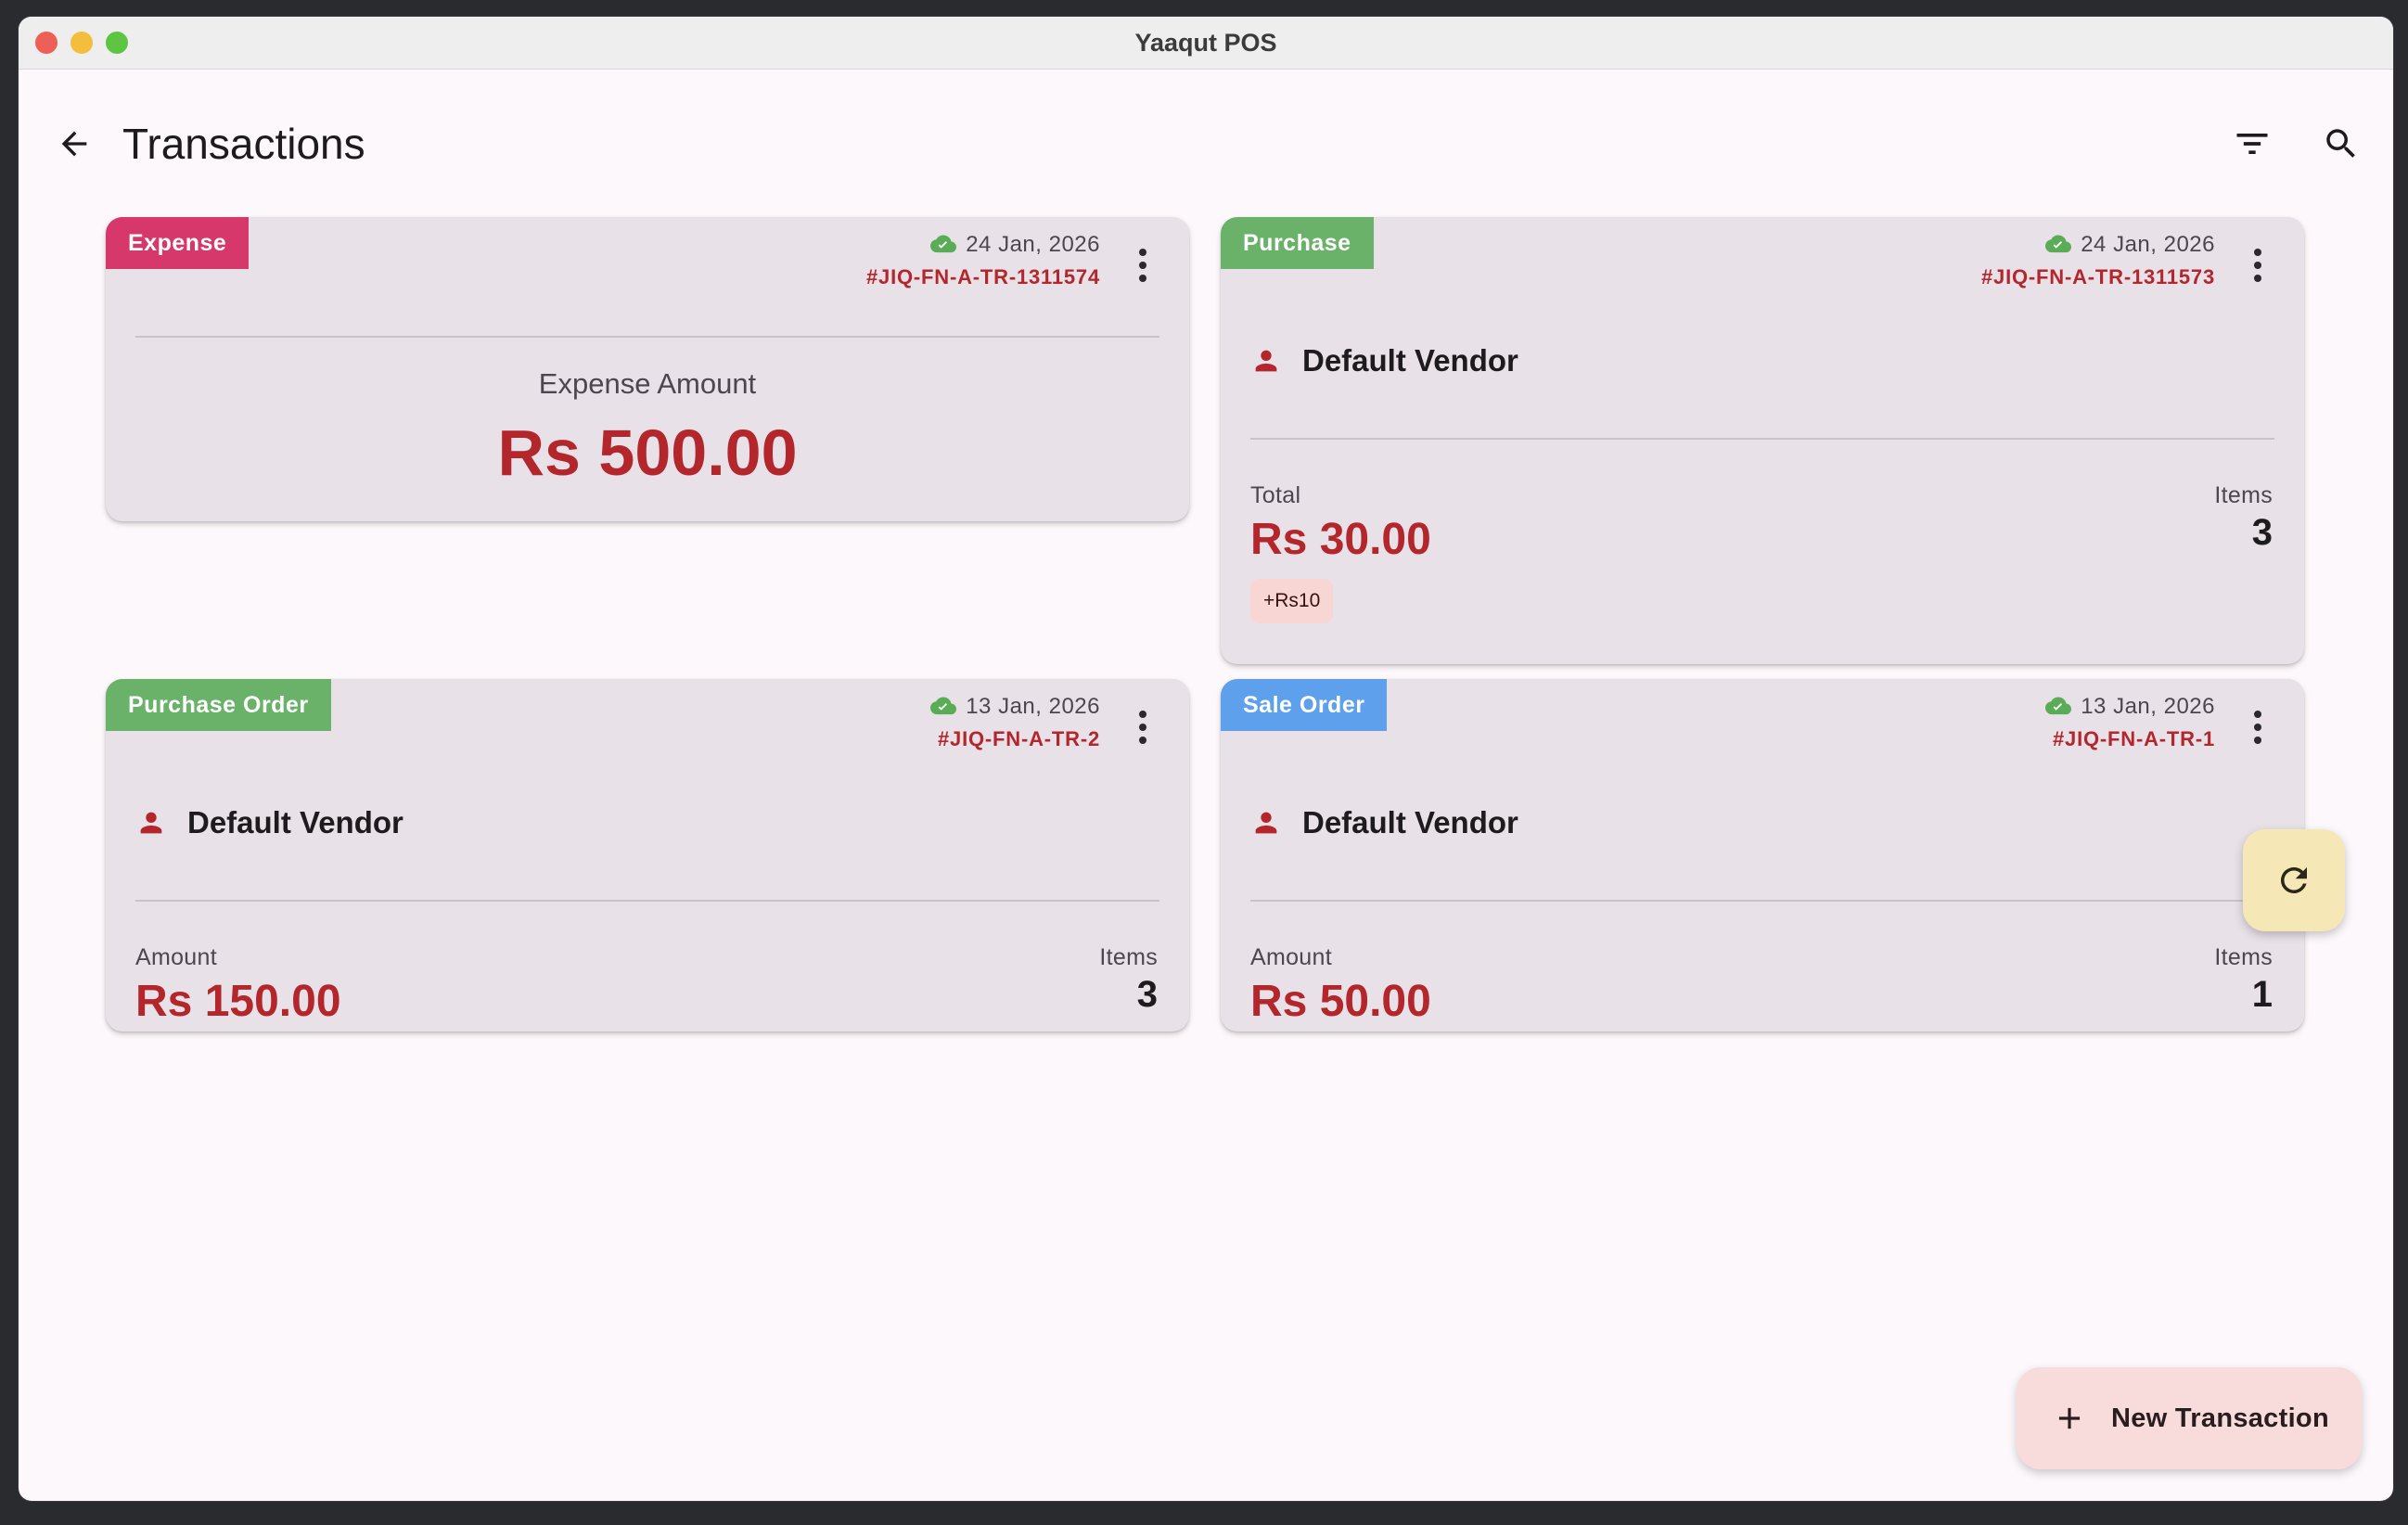 The width and height of the screenshot is (2408, 1525). I want to click on transaction-ref: #JIQ-FN-A-TR-2, so click(1019, 738).